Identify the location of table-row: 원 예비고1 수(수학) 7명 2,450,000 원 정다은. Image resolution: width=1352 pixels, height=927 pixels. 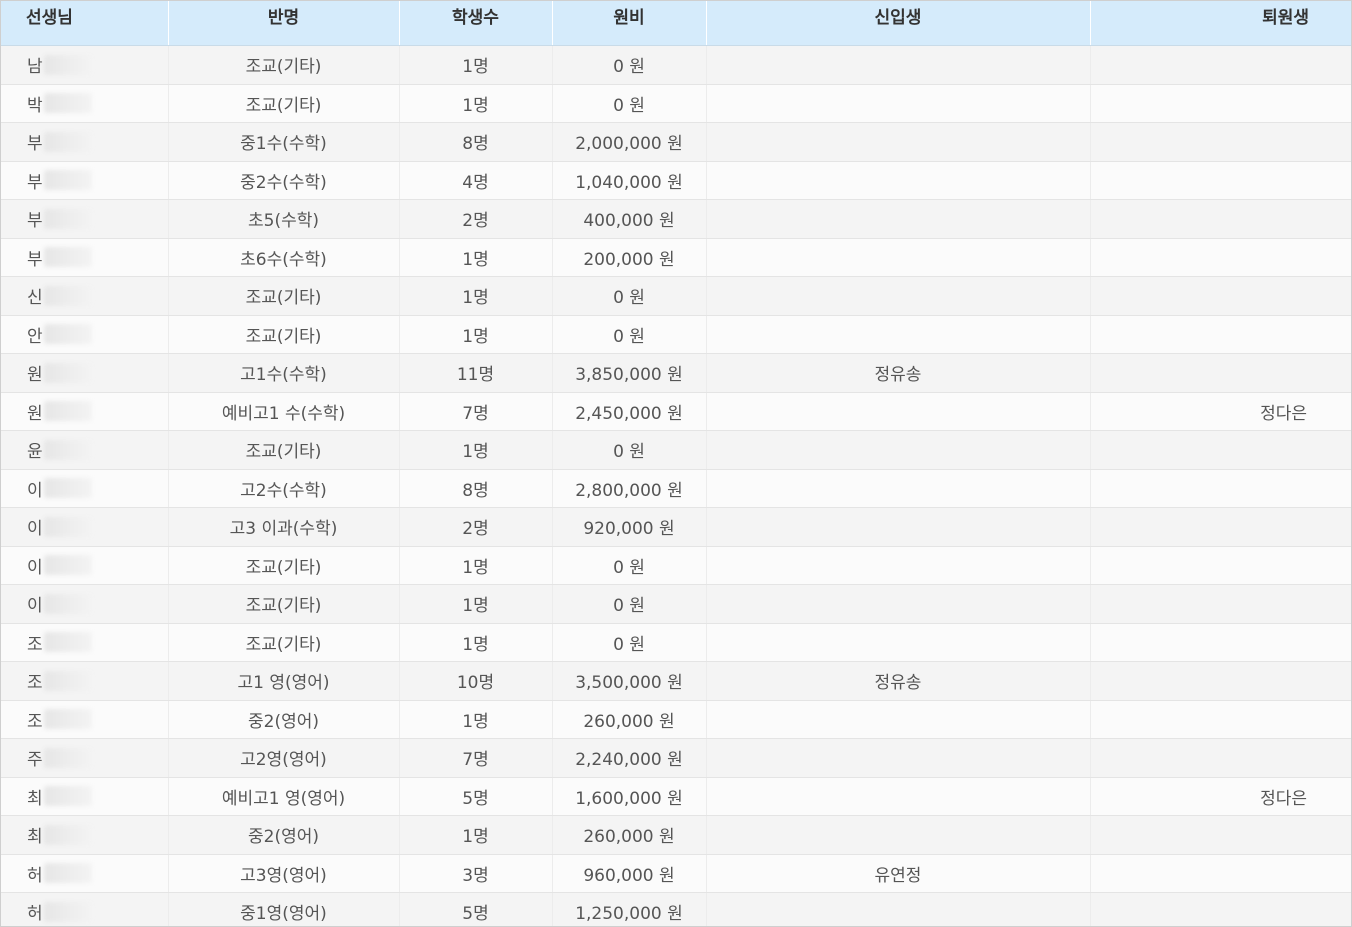
(676, 411).